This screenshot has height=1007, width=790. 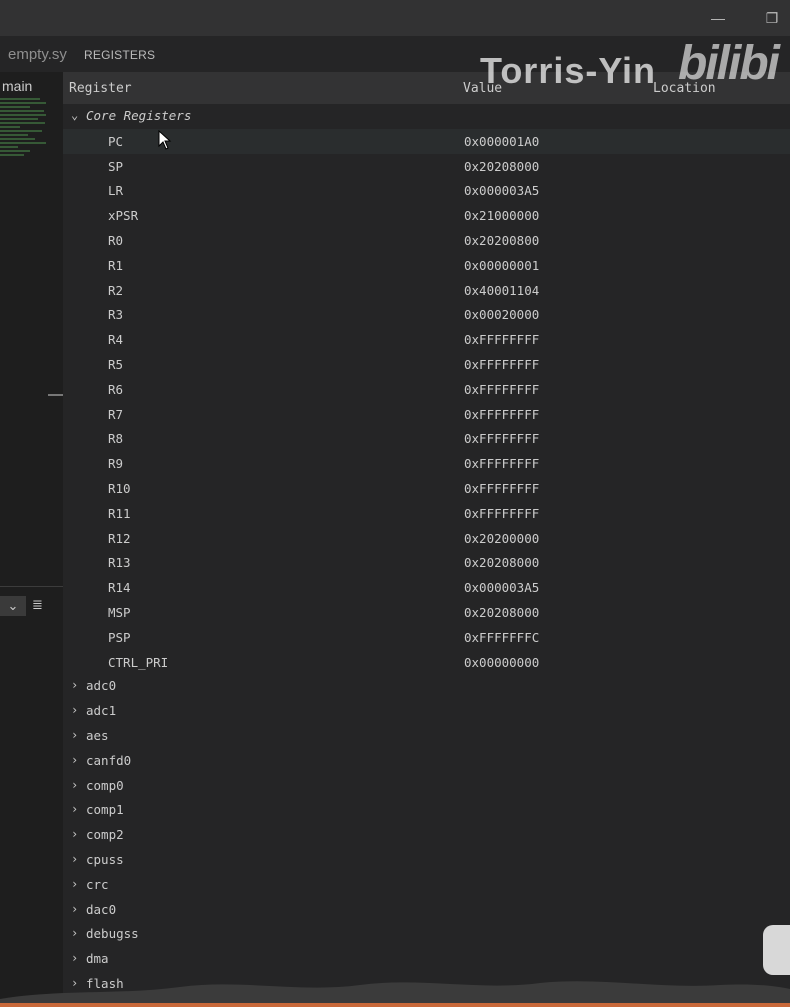 What do you see at coordinates (718, 18) in the screenshot?
I see `minimize-icon: —` at bounding box center [718, 18].